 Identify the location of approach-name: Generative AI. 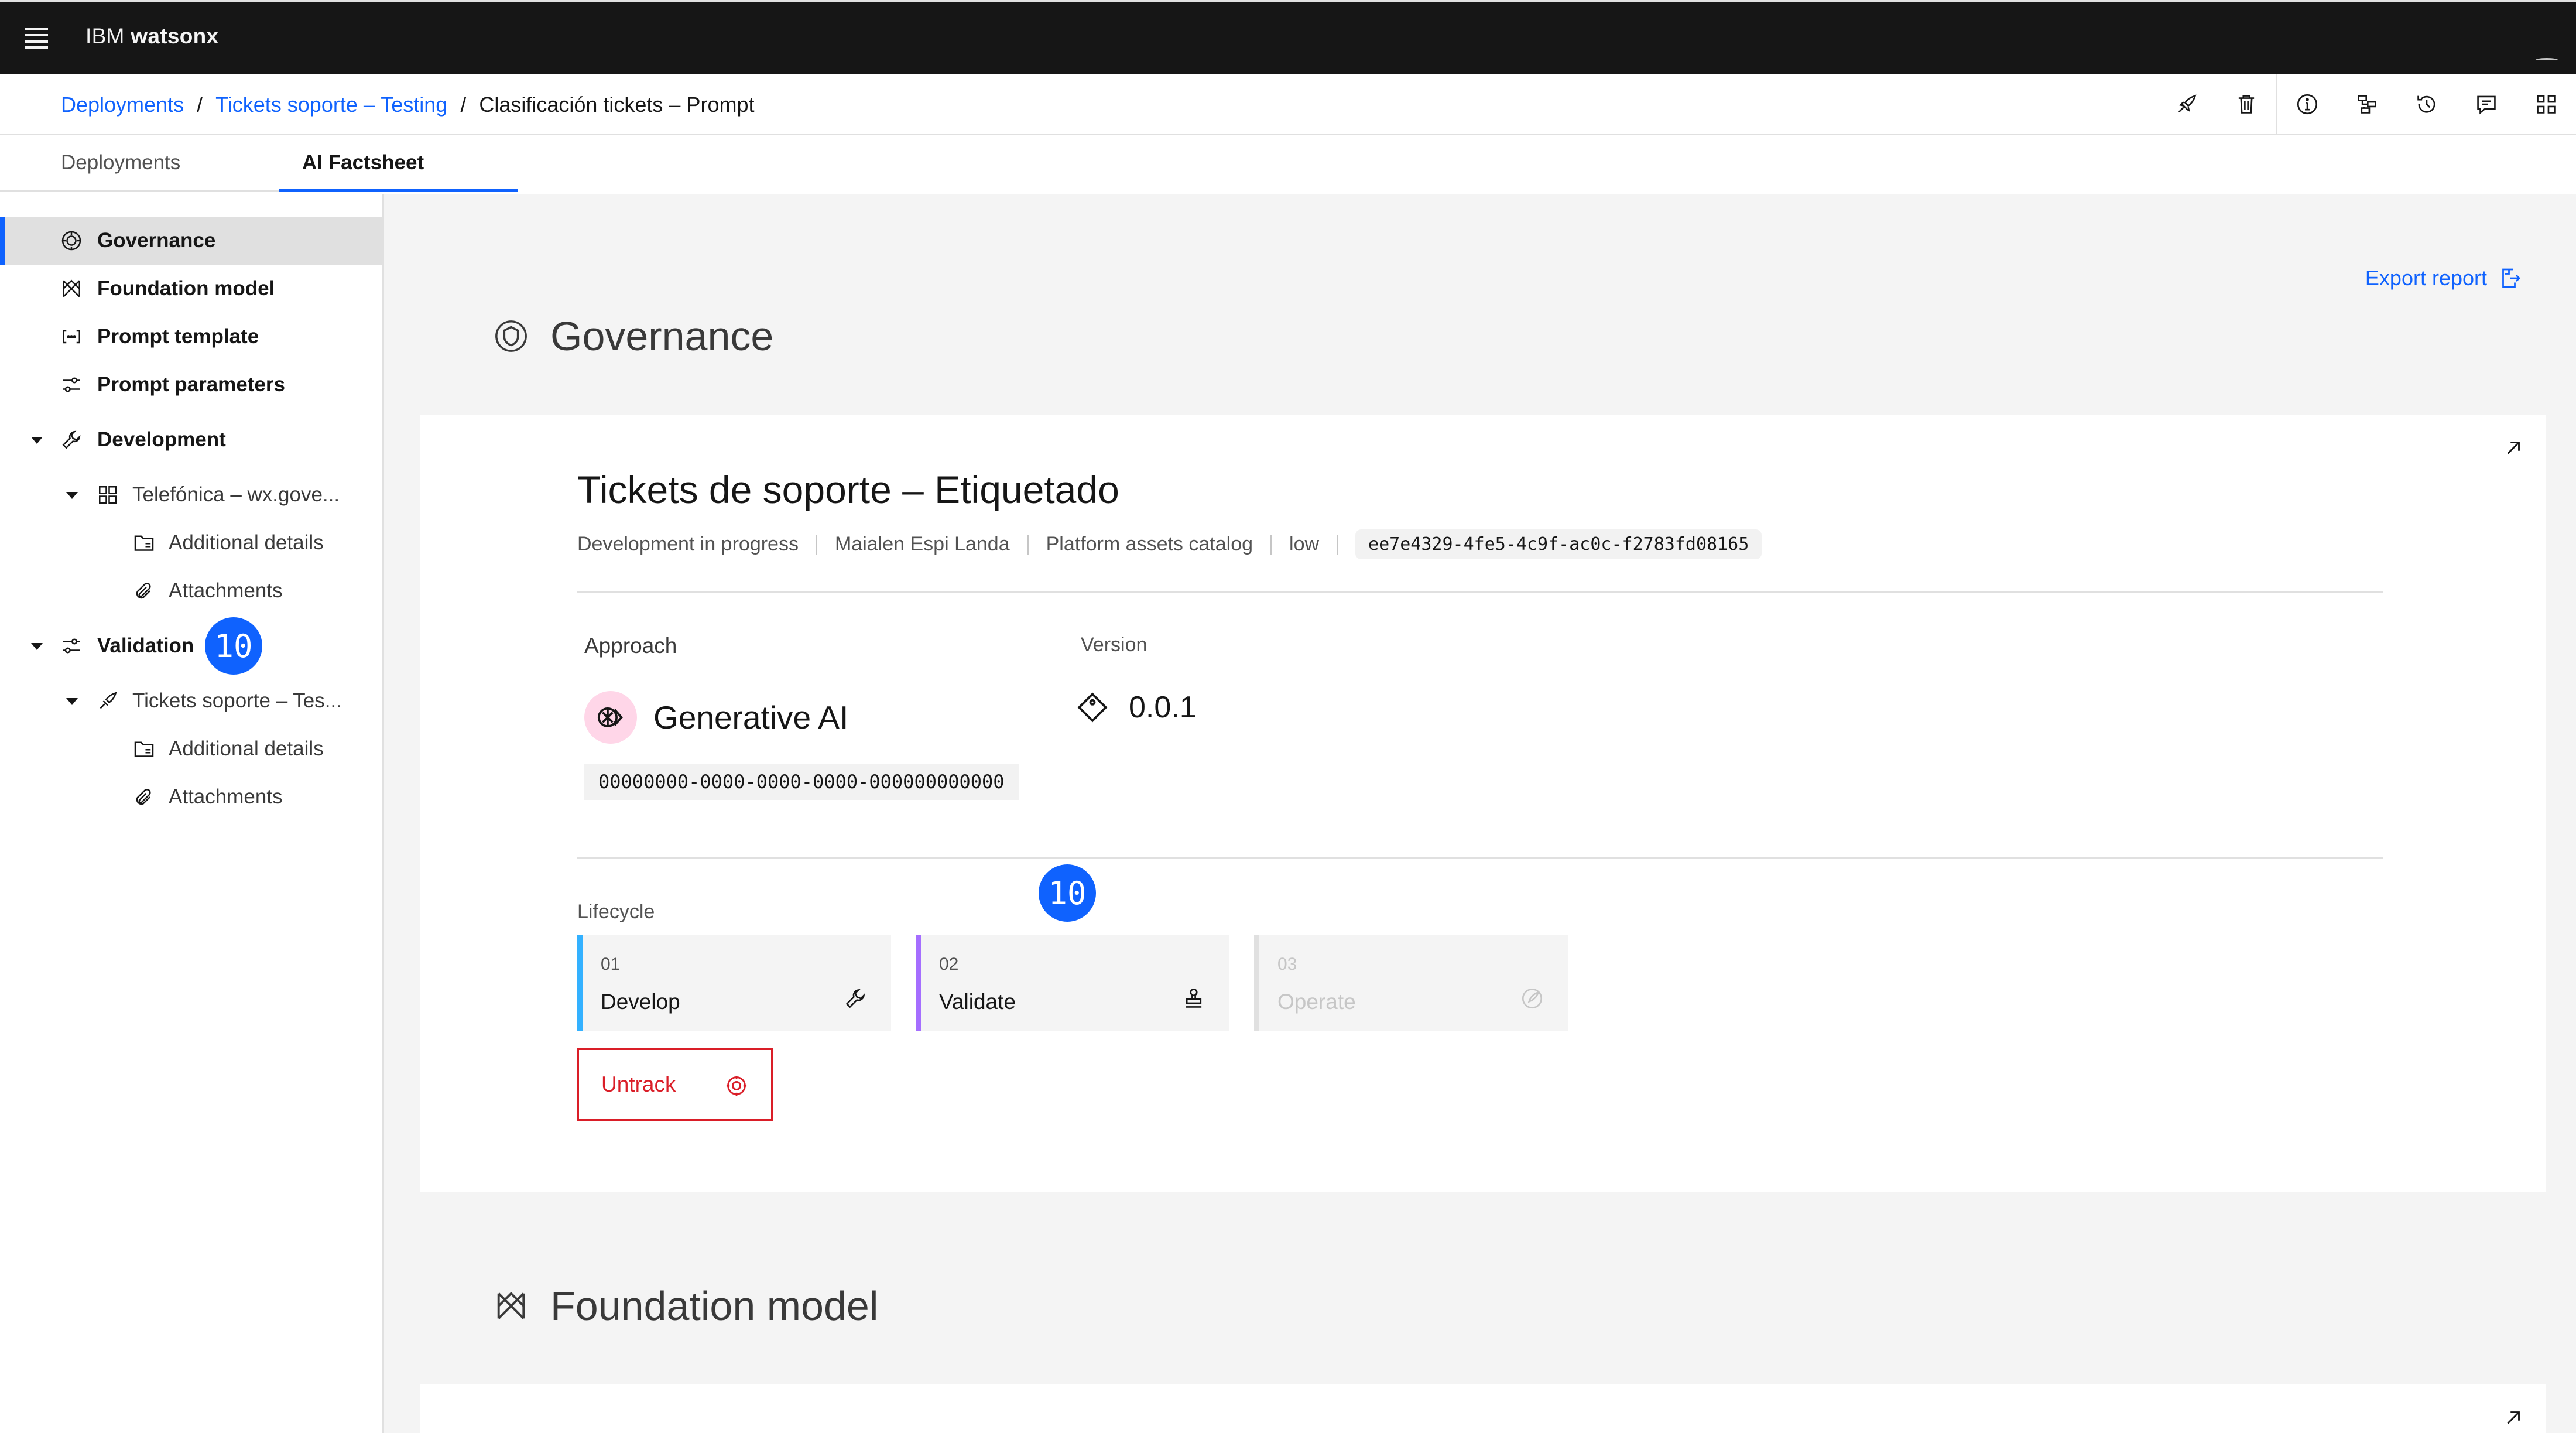
(751, 717).